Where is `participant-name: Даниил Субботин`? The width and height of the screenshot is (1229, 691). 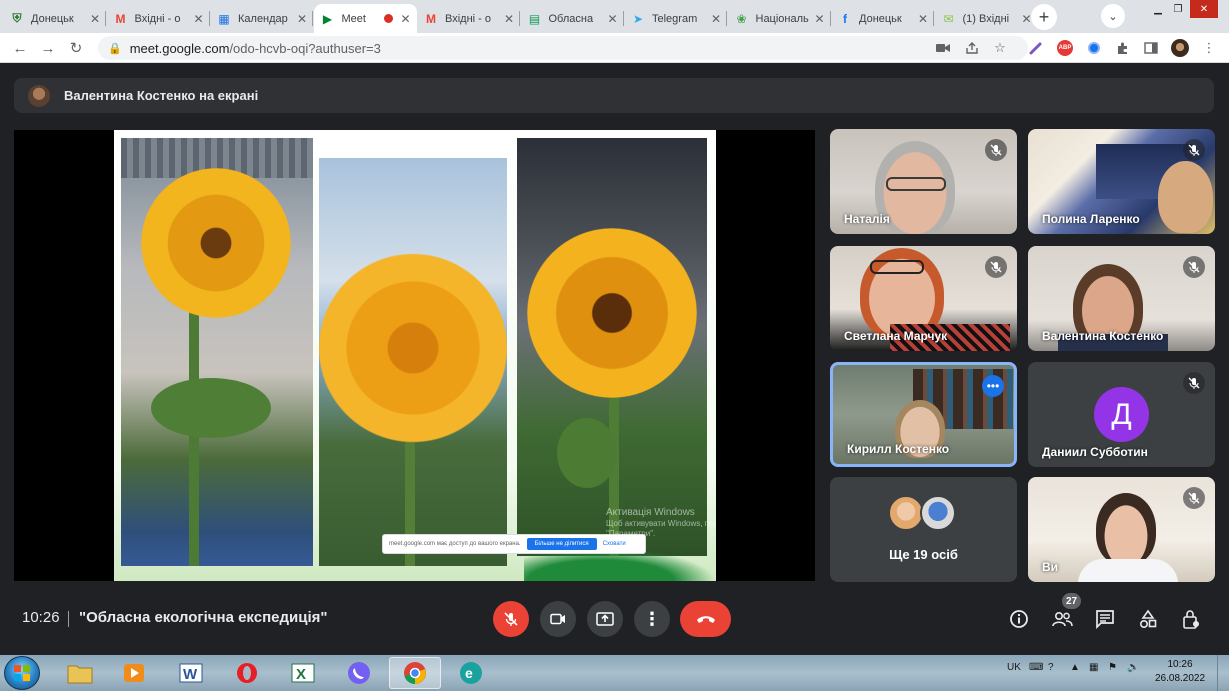 participant-name: Даниил Субботин is located at coordinates (1095, 452).